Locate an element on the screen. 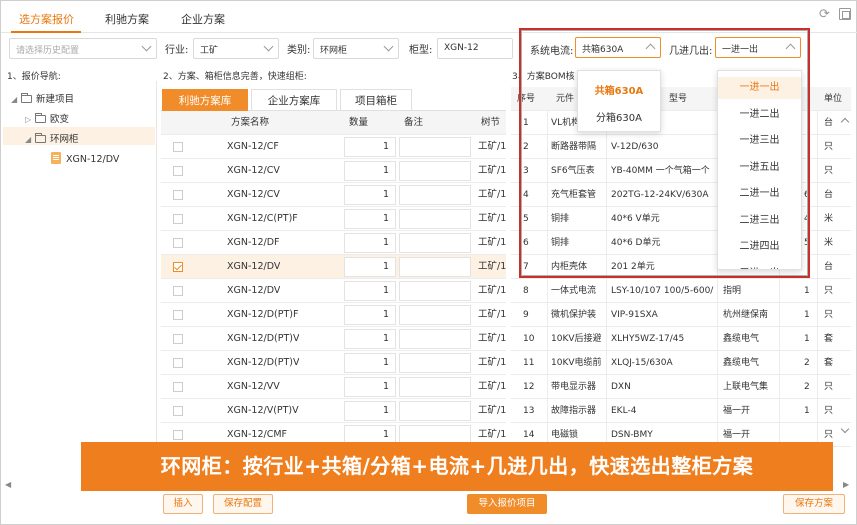 Image resolution: width=857 pixels, height=525 pixels. tree-node-oubian: ▷ 欧变 is located at coordinates (47, 118).